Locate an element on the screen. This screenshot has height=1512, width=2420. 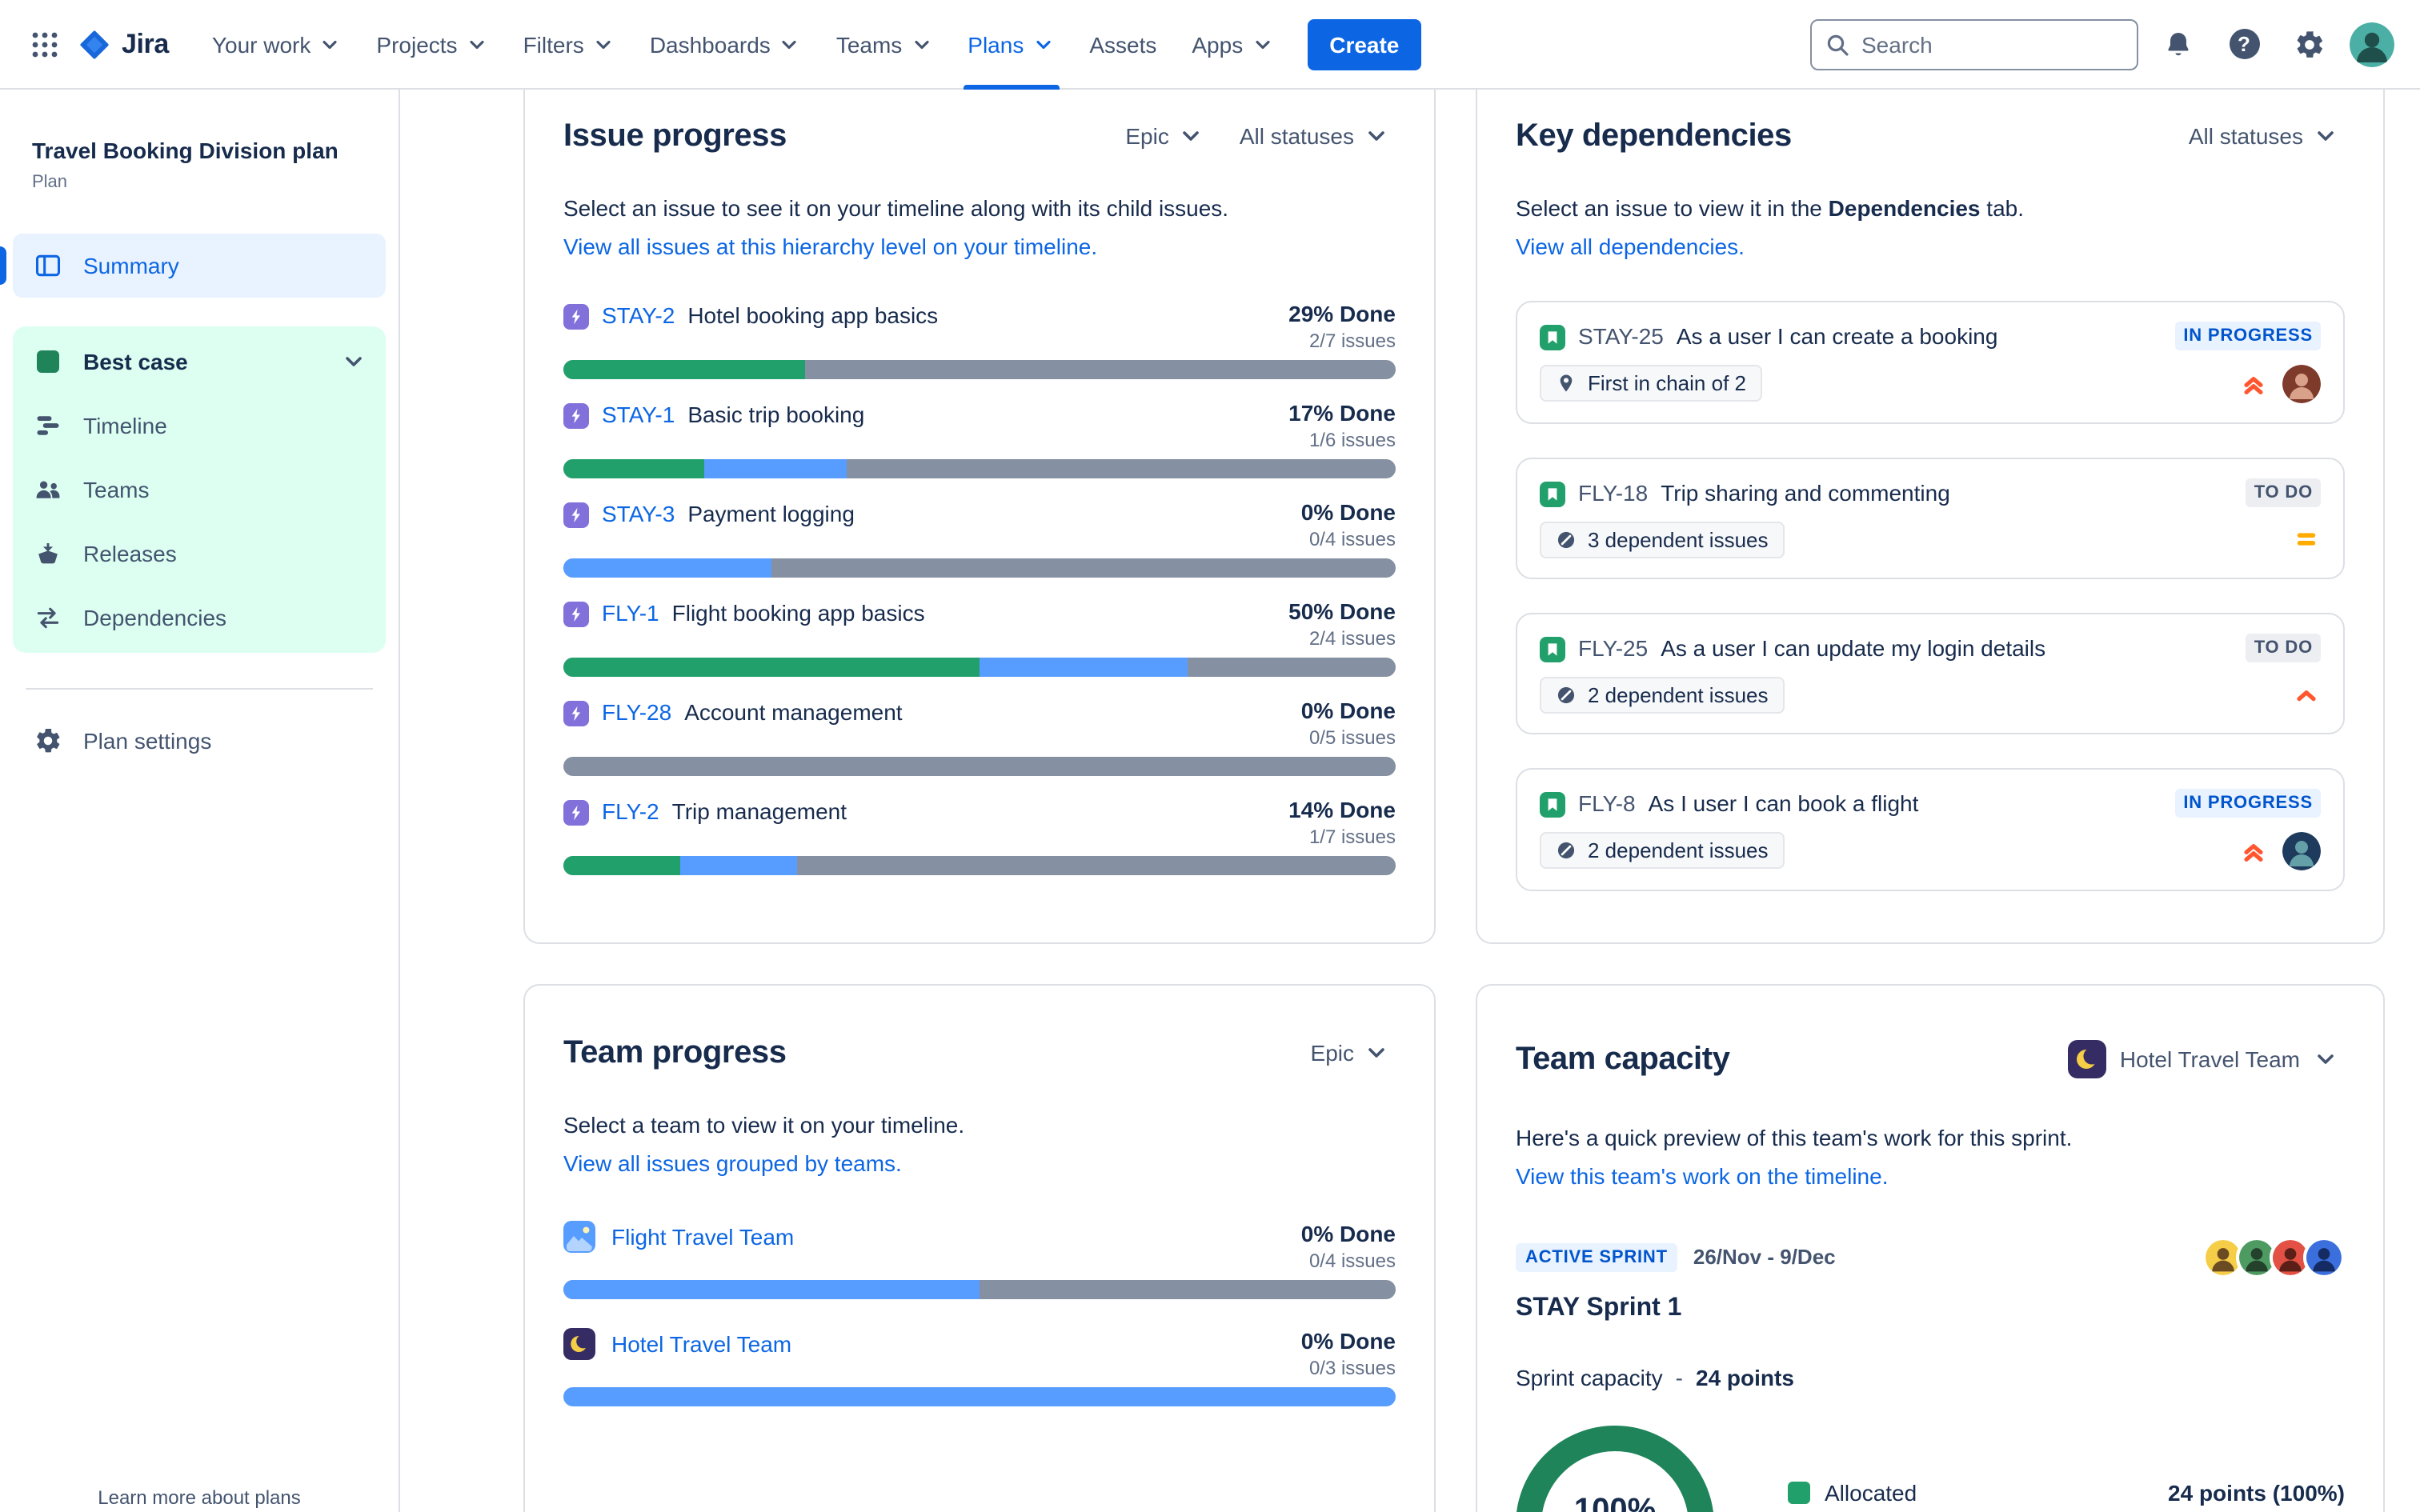
dependency-count-icon is located at coordinates (1566, 539).